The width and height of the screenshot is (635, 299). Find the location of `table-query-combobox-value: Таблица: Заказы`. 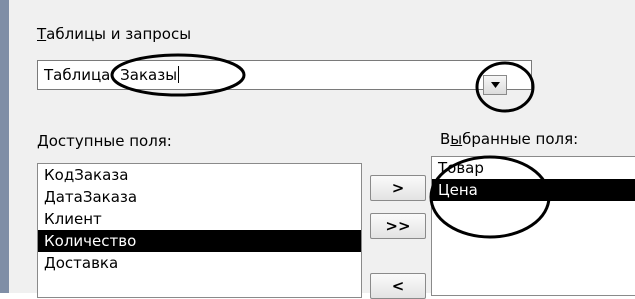

table-query-combobox-value: Таблица: Заказы is located at coordinates (112, 75).